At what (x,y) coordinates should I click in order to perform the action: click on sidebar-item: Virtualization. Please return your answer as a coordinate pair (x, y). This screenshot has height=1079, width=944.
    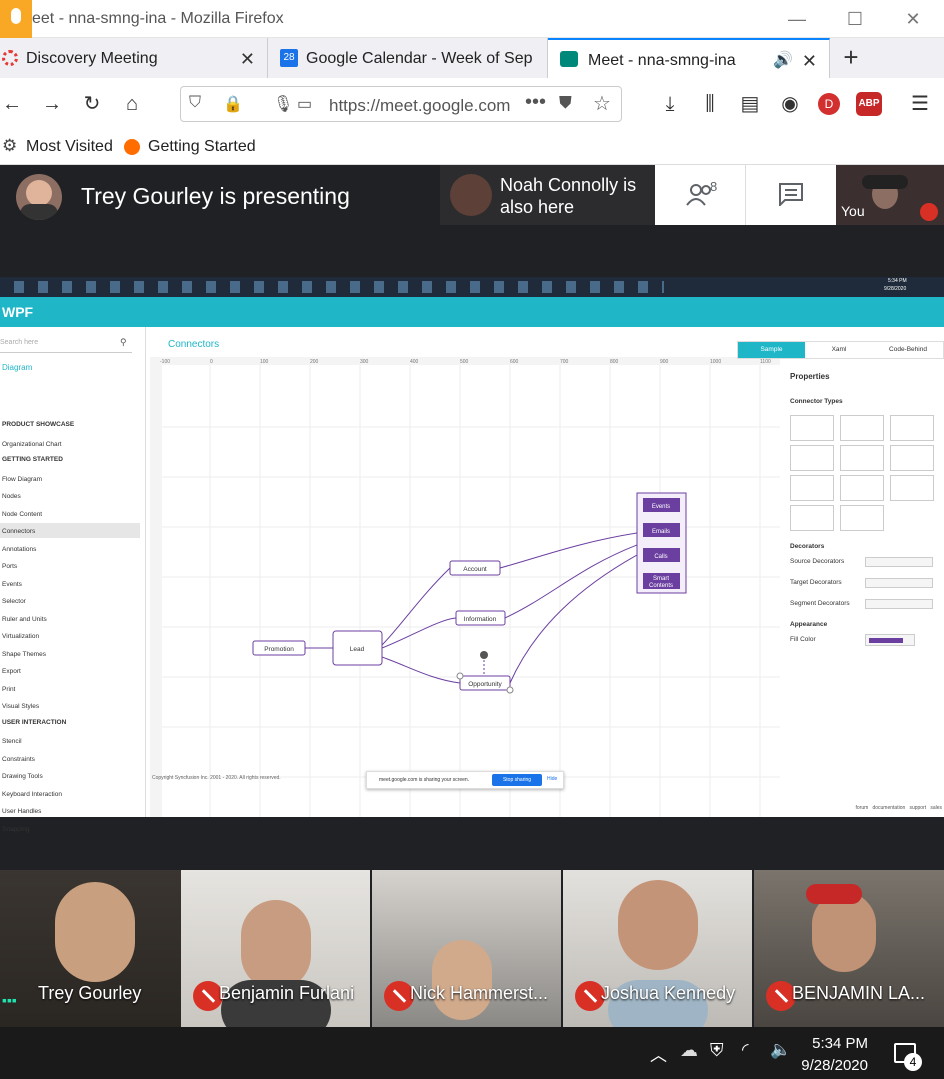
    Looking at the image, I should click on (20, 636).